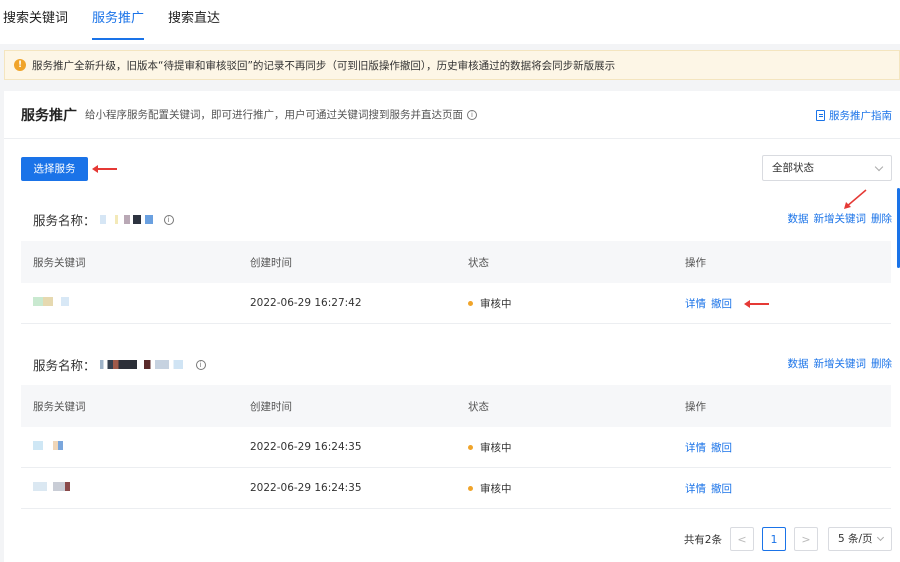  Describe the element at coordinates (855, 539) in the screenshot. I see `page-size-value: 5 条/页` at that location.